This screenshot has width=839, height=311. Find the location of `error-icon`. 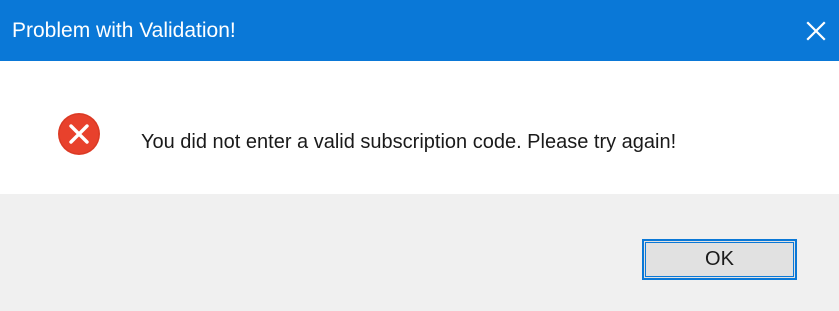

error-icon is located at coordinates (79, 134).